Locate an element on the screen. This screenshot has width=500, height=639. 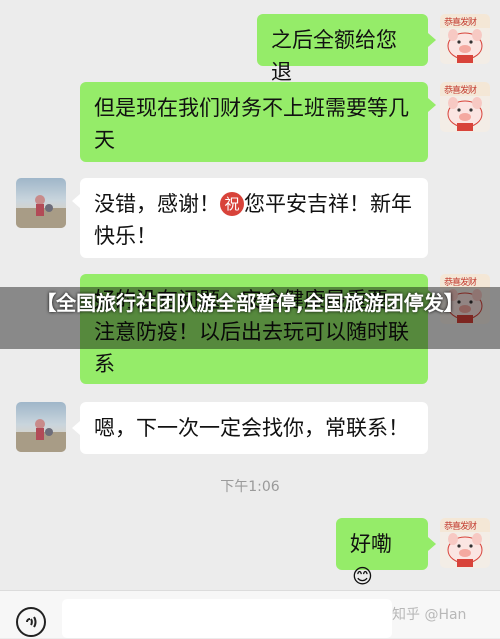
message-bubble-theirs: 嗯，下一次一定会找你，常联系！ is located at coordinates (254, 428).